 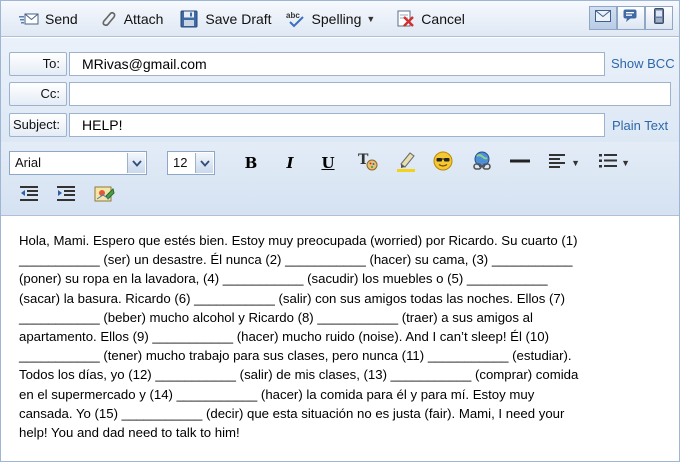 I want to click on underline-button: U, so click(x=328, y=163).